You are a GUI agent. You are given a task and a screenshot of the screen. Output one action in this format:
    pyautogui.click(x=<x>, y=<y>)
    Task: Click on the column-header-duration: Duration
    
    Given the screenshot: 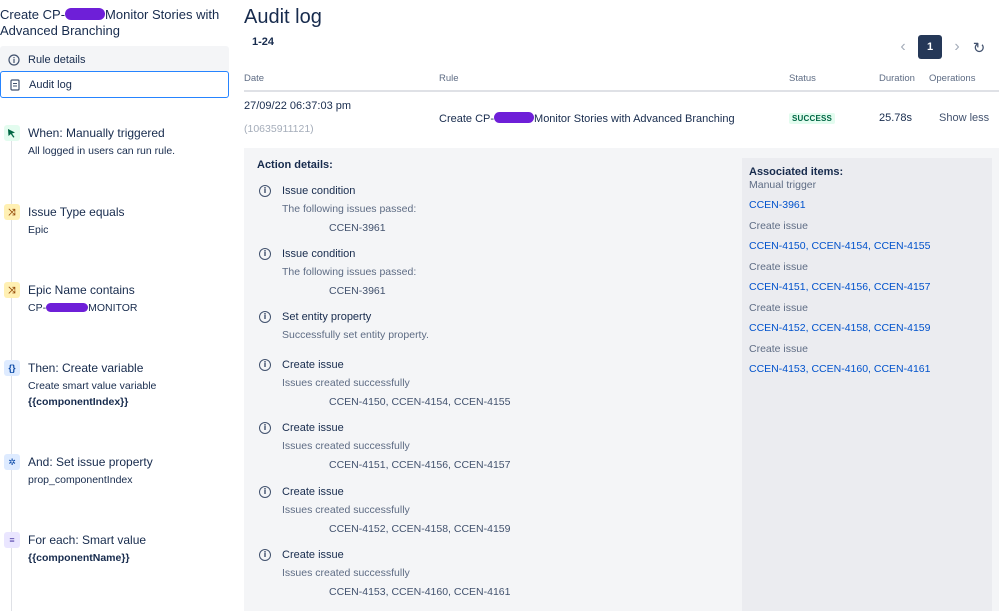 What is the action you would take?
    pyautogui.click(x=897, y=78)
    